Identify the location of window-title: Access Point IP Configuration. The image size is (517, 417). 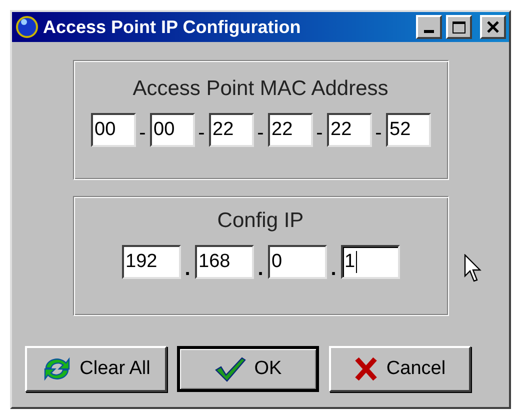
(172, 27).